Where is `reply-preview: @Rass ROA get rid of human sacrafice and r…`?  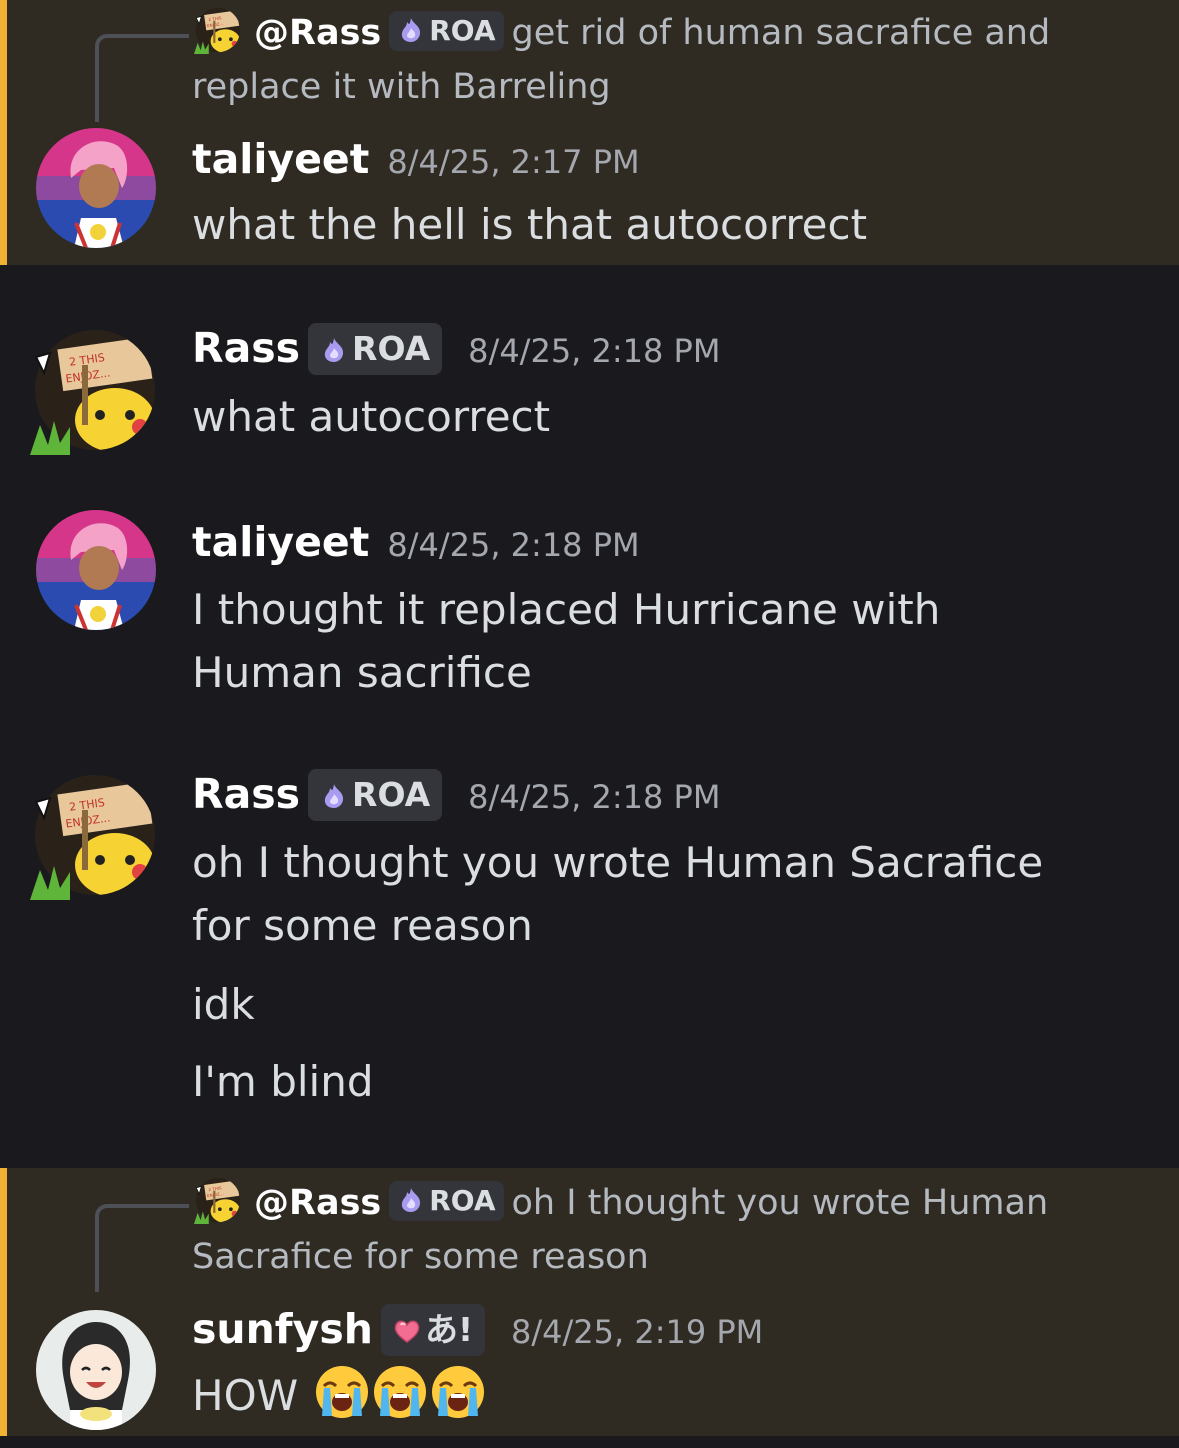 reply-preview: @Rass ROA get rid of human sacrafice and r… is located at coordinates (652, 60).